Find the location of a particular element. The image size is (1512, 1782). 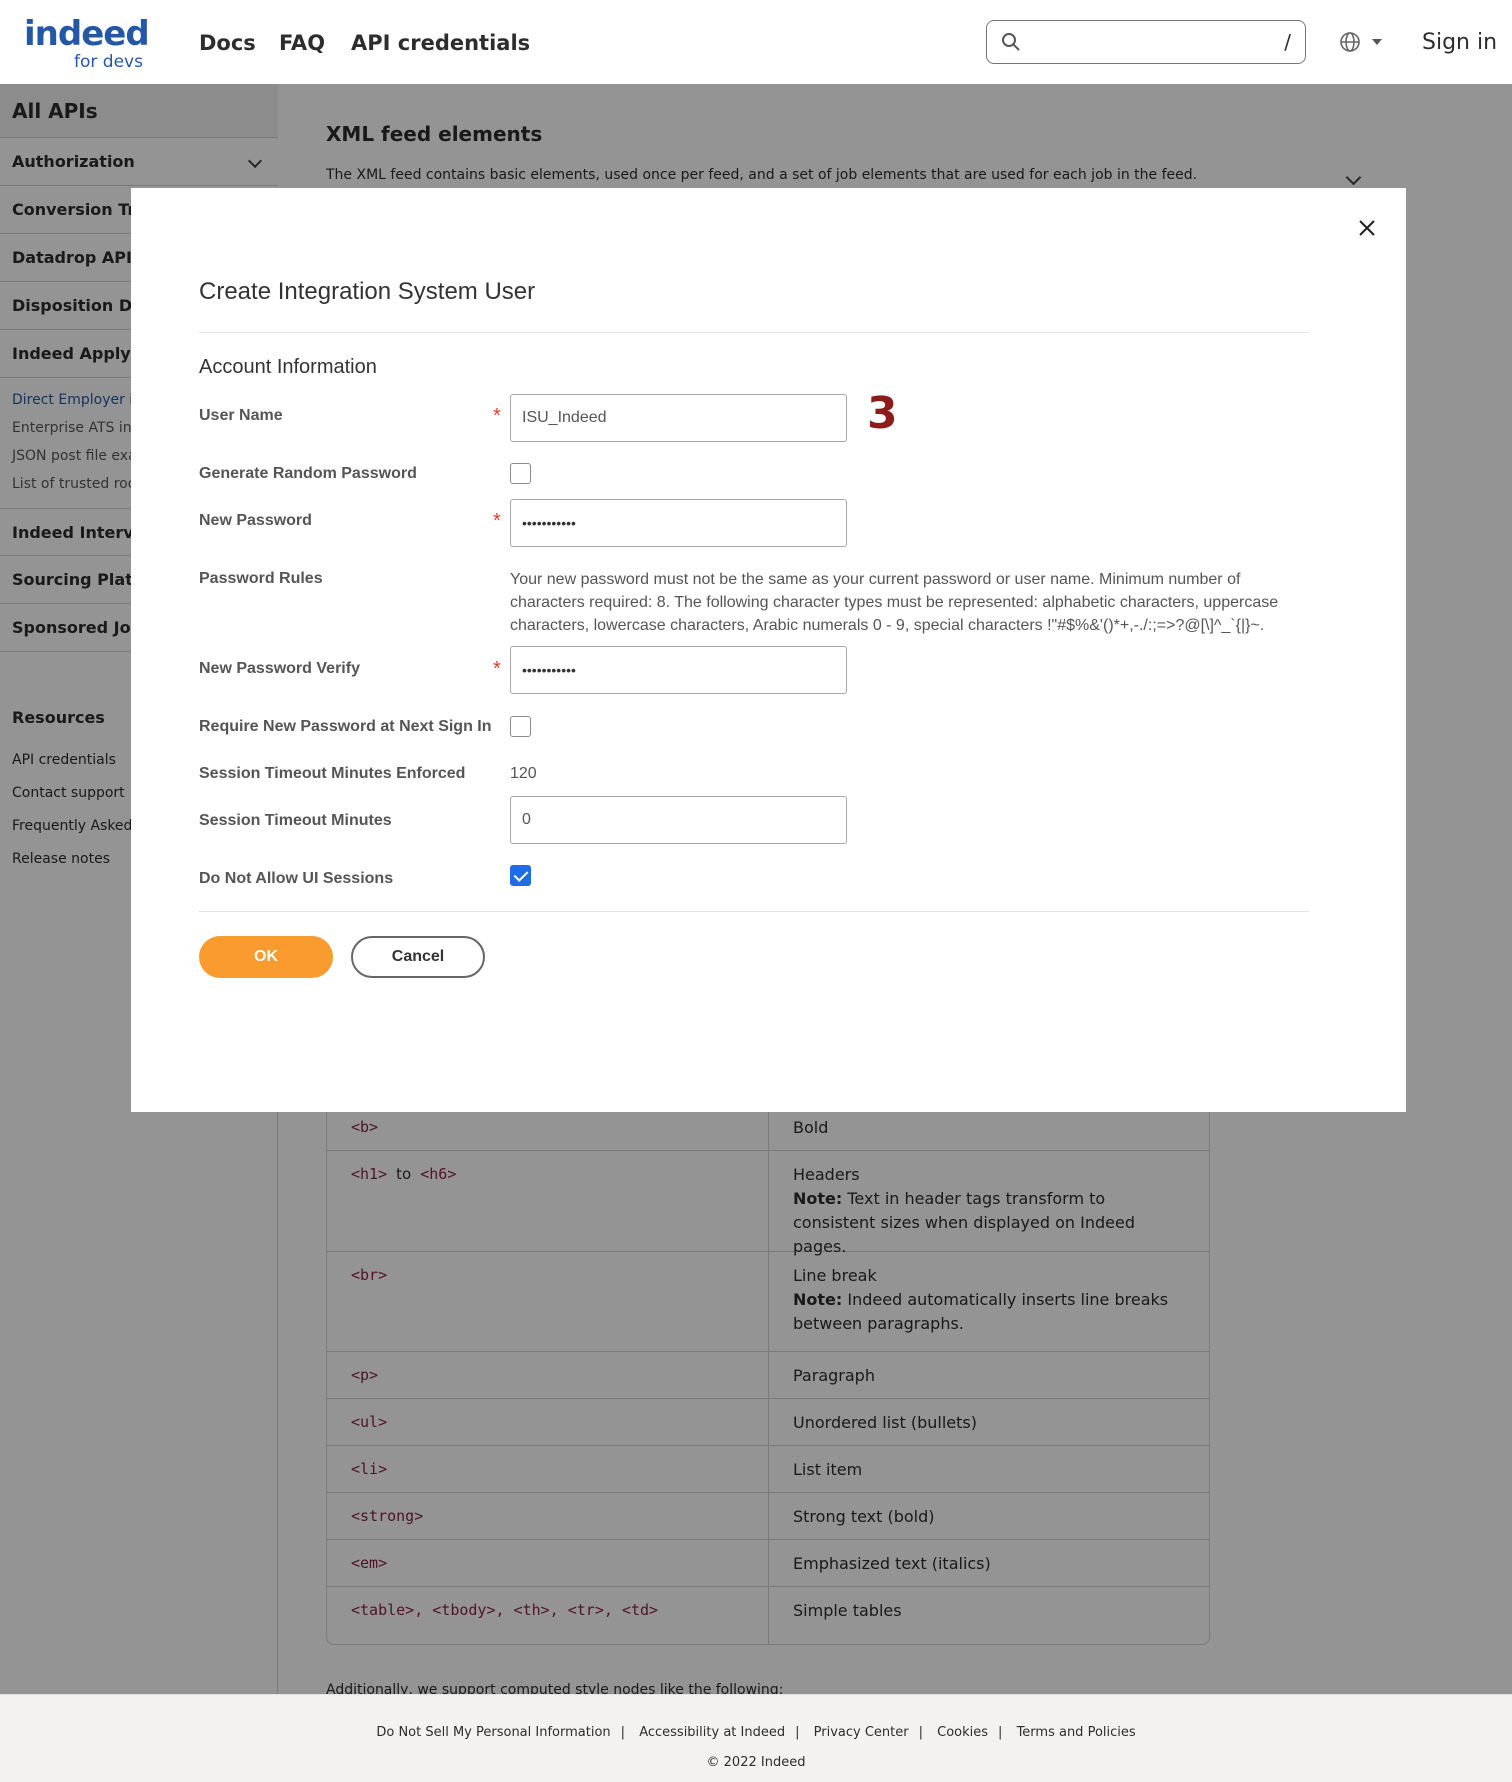

password-verify-input: ••••••••••• is located at coordinates (678, 670).